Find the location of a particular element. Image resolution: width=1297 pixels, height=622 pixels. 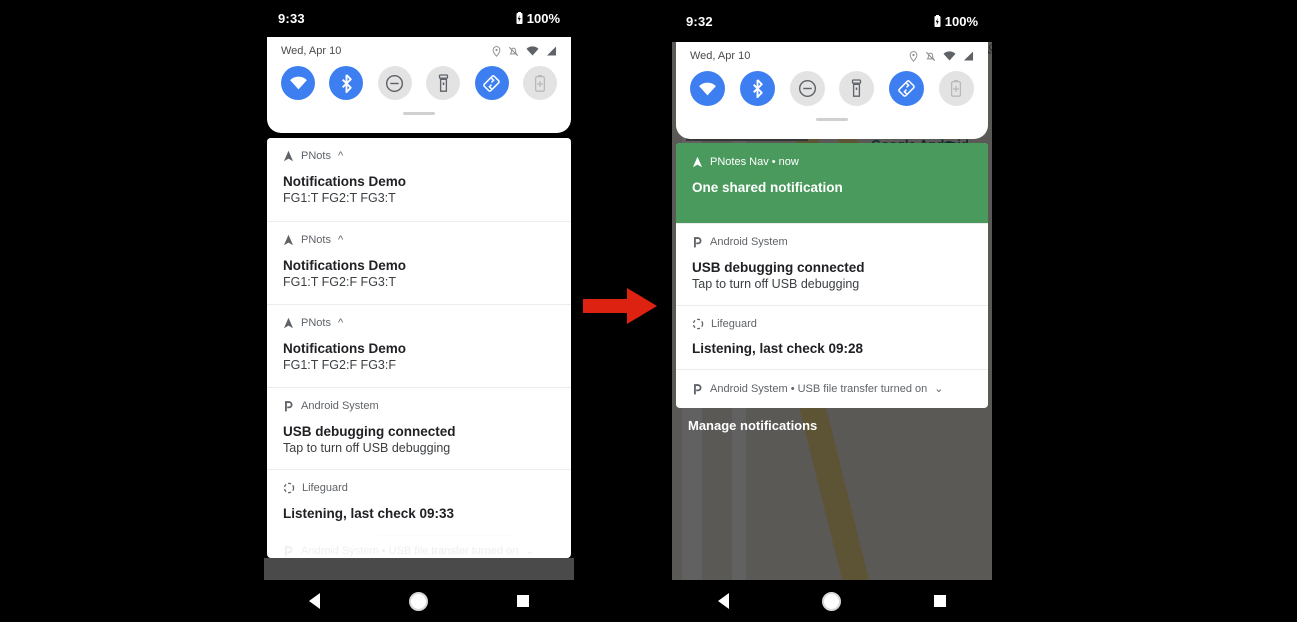

notification-title: Listening, last check 09:28 is located at coordinates (778, 348).